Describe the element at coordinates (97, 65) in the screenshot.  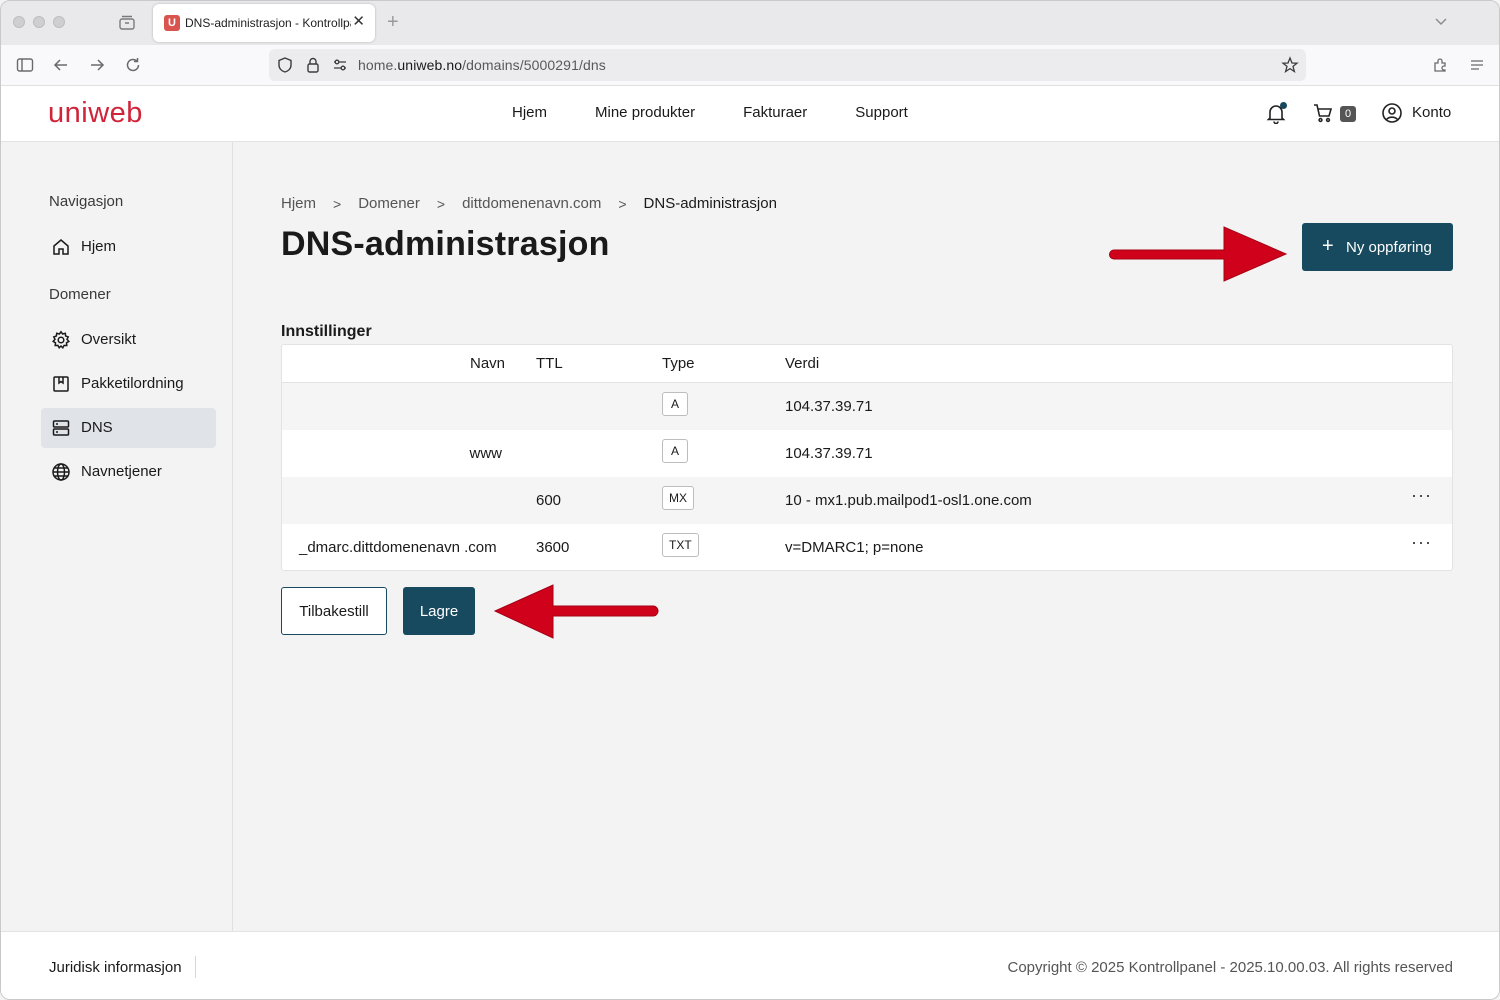
I see `forward-arrow-icon` at that location.